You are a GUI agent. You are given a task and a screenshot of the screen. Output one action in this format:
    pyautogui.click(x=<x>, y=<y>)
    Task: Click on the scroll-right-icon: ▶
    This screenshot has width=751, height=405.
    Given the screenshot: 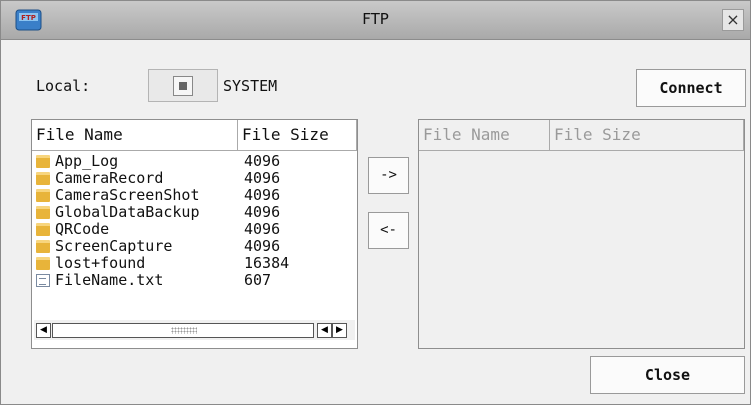 What is the action you would take?
    pyautogui.click(x=339, y=330)
    